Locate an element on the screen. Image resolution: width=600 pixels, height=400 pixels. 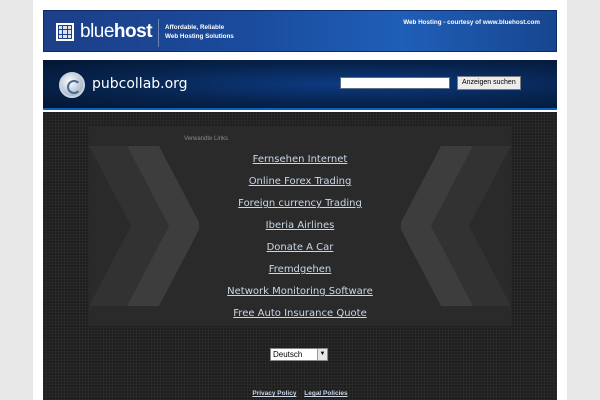
list-item: Donate A Car is located at coordinates (300, 246).